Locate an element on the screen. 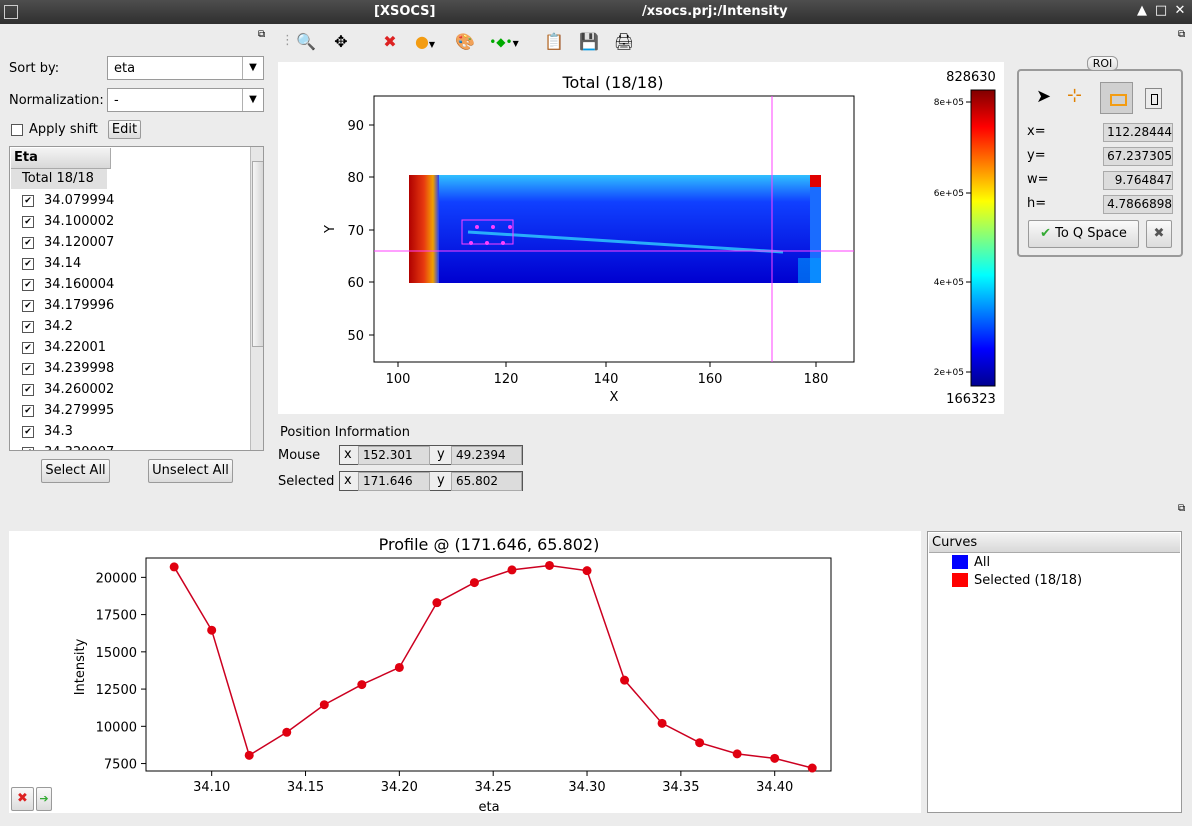 Image resolution: width=1192 pixels, height=826 pixels. colormap-icon: 🎨 is located at coordinates (465, 42).